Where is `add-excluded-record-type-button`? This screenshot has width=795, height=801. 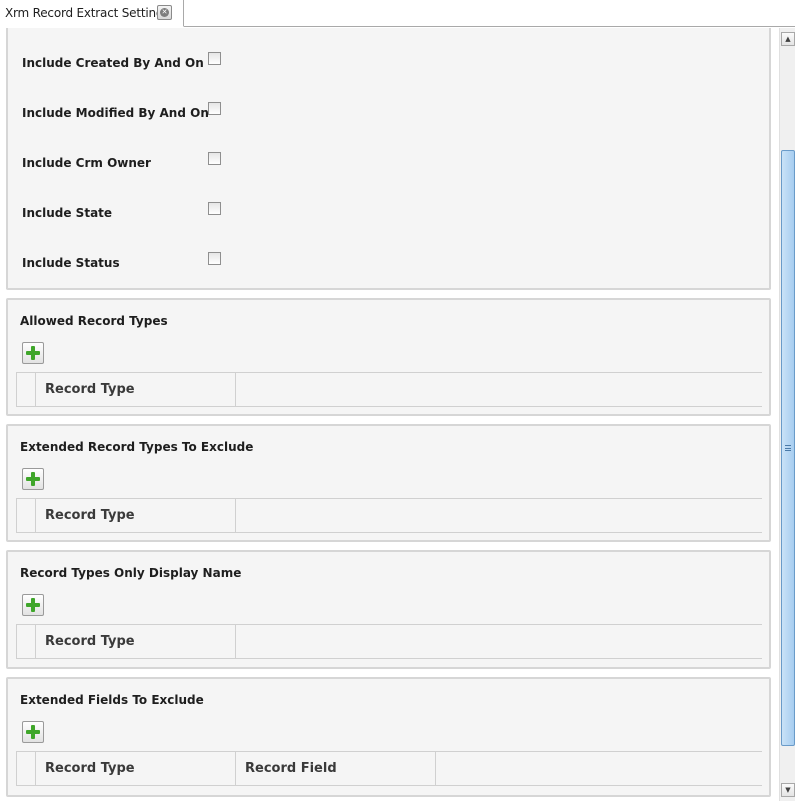 add-excluded-record-type-button is located at coordinates (33, 479).